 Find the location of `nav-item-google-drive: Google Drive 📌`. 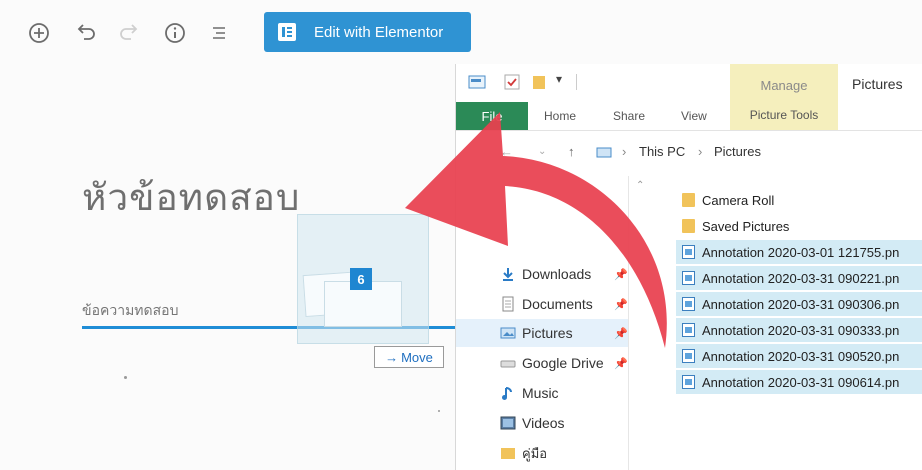

nav-item-google-drive: Google Drive 📌 is located at coordinates (542, 363).